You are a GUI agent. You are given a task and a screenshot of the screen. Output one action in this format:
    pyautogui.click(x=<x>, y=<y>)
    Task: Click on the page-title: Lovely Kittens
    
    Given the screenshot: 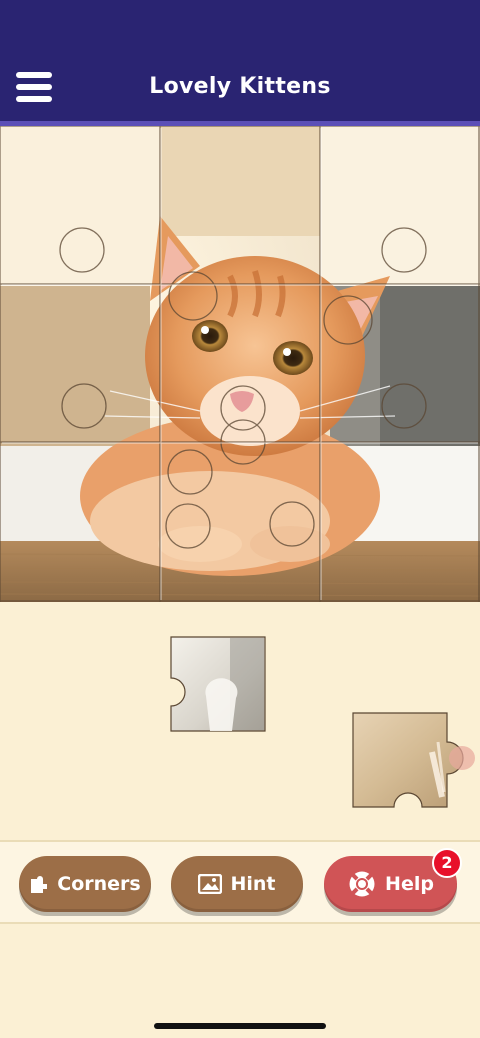 What is the action you would take?
    pyautogui.click(x=240, y=86)
    